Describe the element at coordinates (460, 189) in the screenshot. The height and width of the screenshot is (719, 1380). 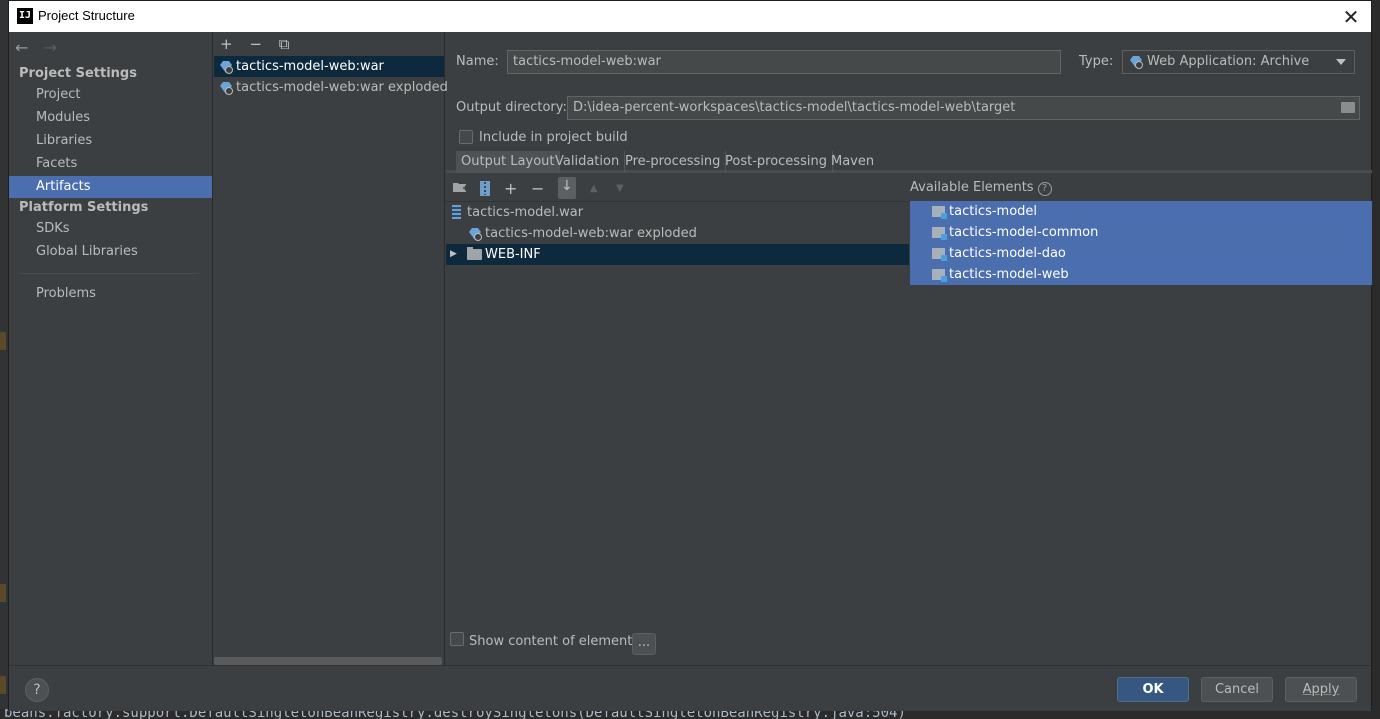
I see `new-folder-icon` at that location.